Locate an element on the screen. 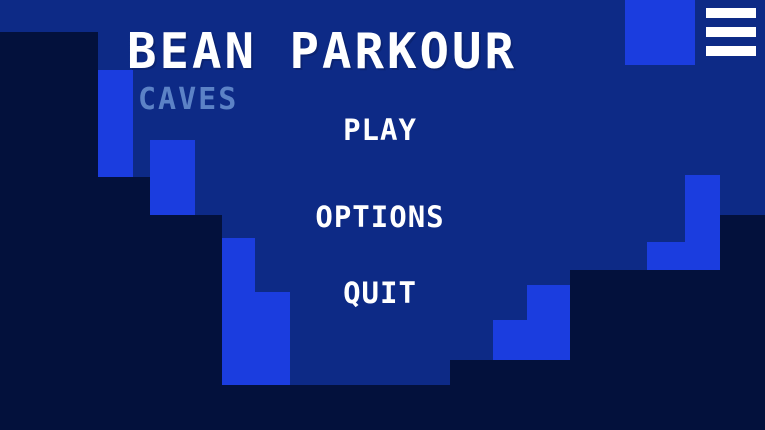 The width and height of the screenshot is (765, 430). cave-bright-block-left-middle is located at coordinates (172, 177).